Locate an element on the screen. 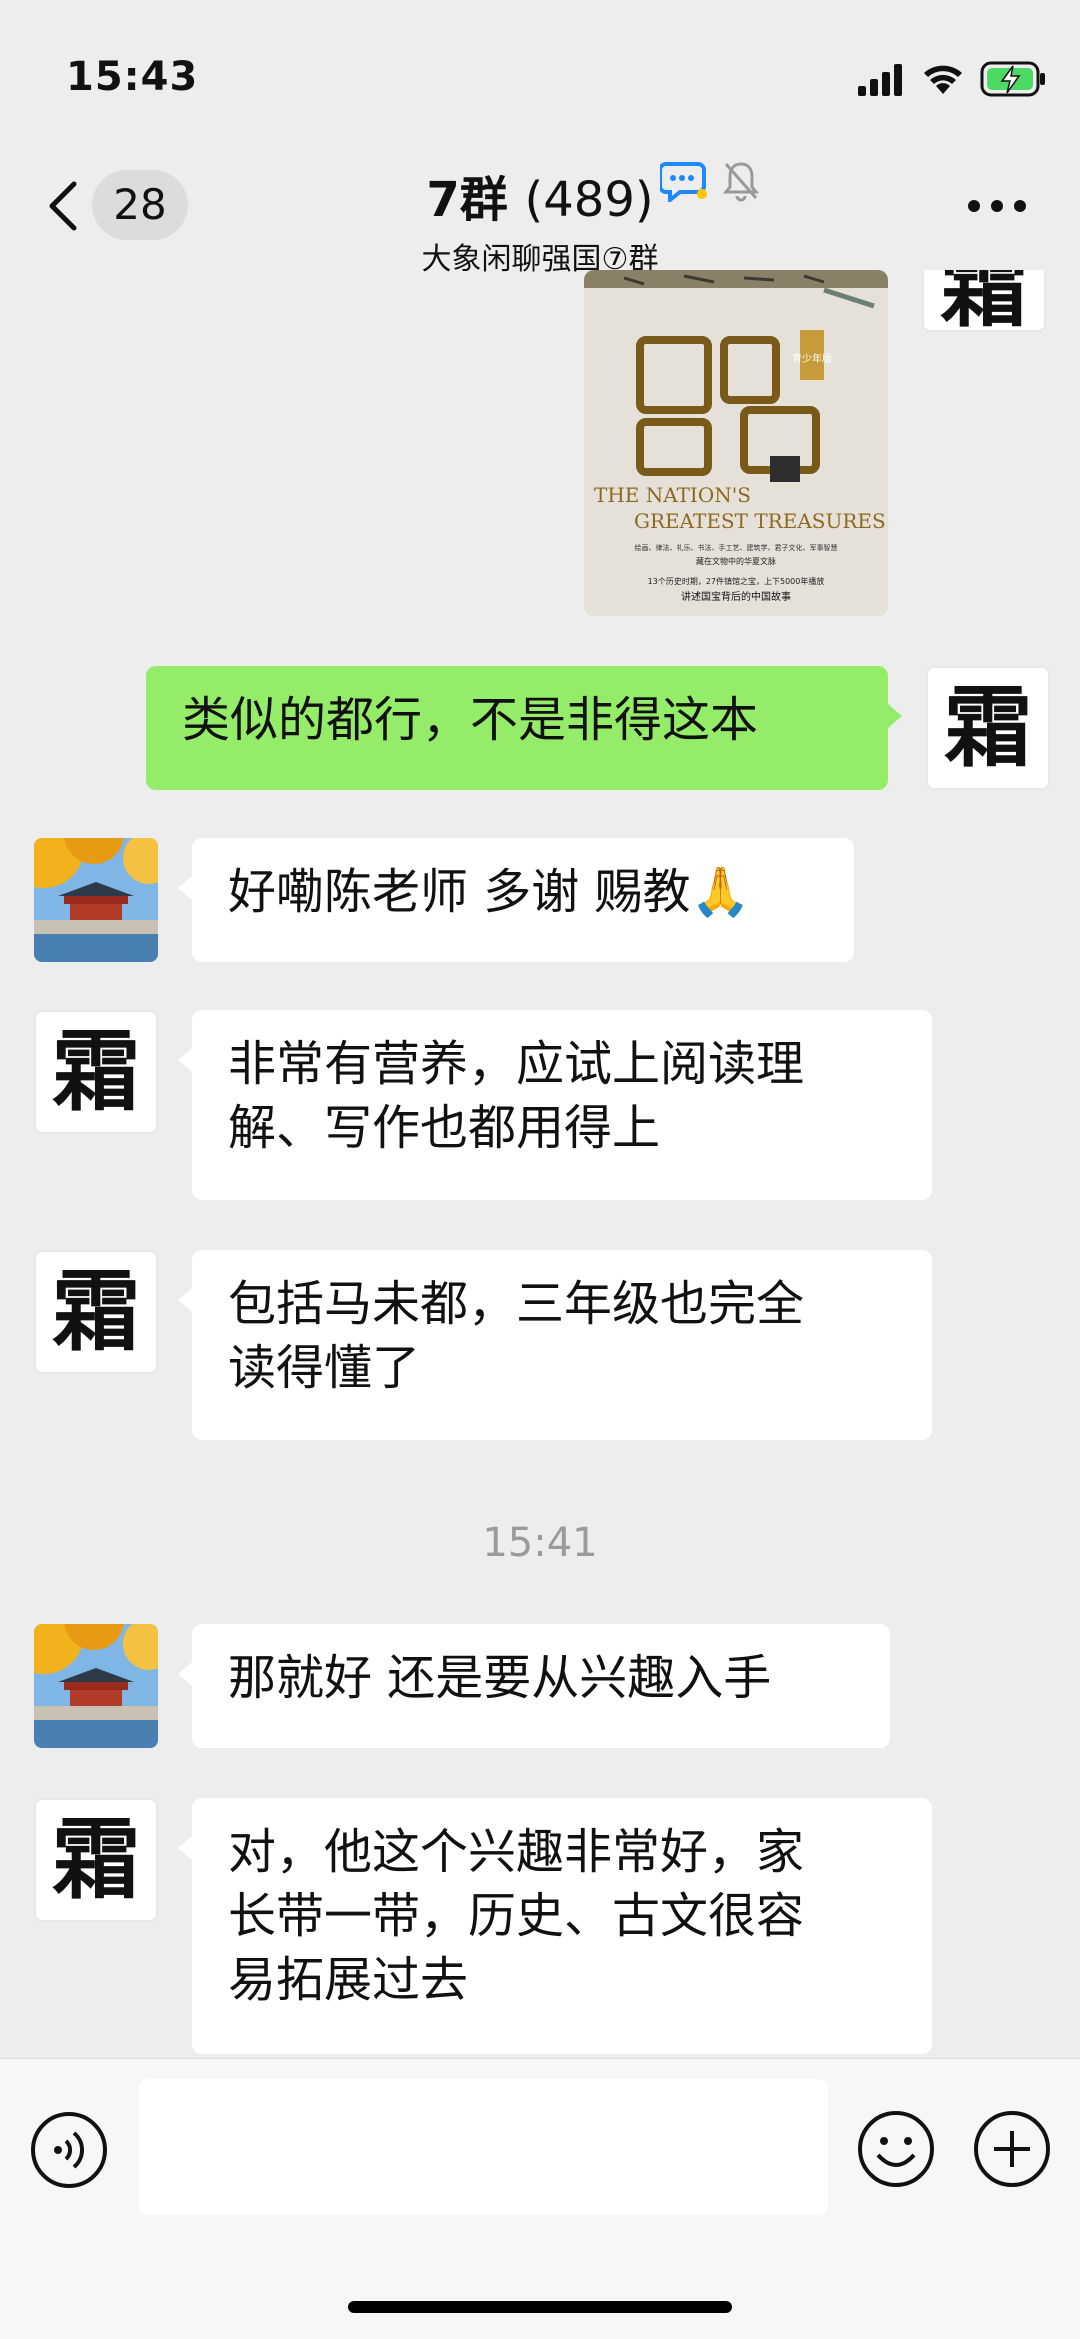  status-time: 15:43 is located at coordinates (132, 77).